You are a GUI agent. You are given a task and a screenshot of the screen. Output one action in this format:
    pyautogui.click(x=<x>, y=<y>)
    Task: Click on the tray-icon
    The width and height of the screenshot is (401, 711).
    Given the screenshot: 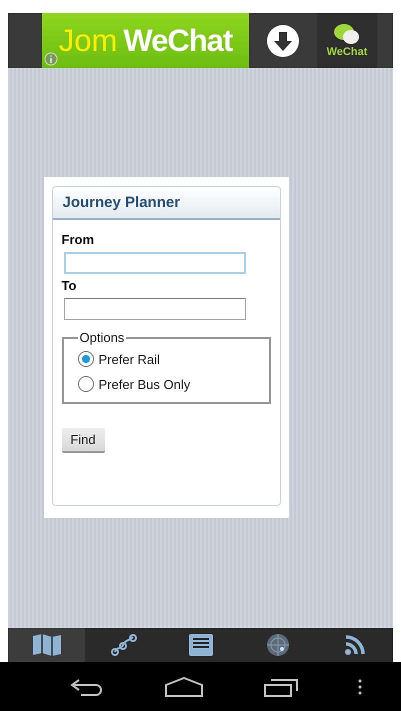 What is the action you would take?
    pyautogui.click(x=201, y=645)
    